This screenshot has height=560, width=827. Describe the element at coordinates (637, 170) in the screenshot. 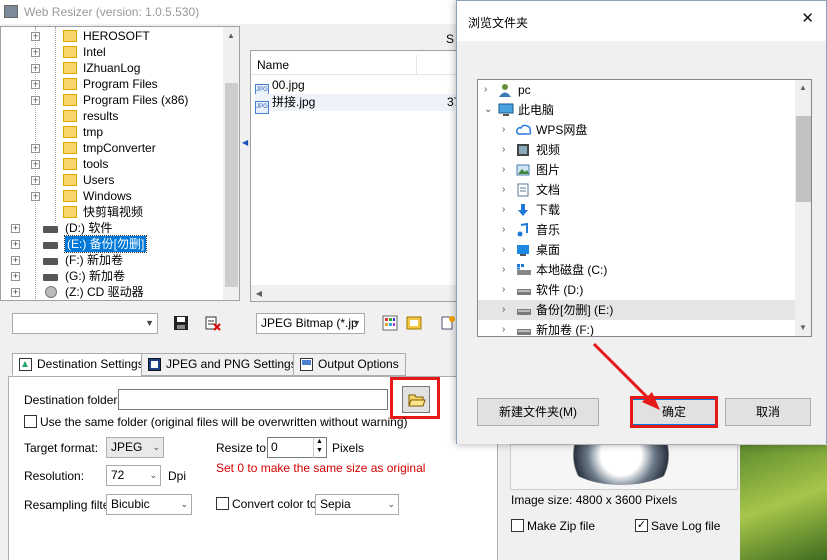

I see `dialog-tree-item: › 图片` at that location.